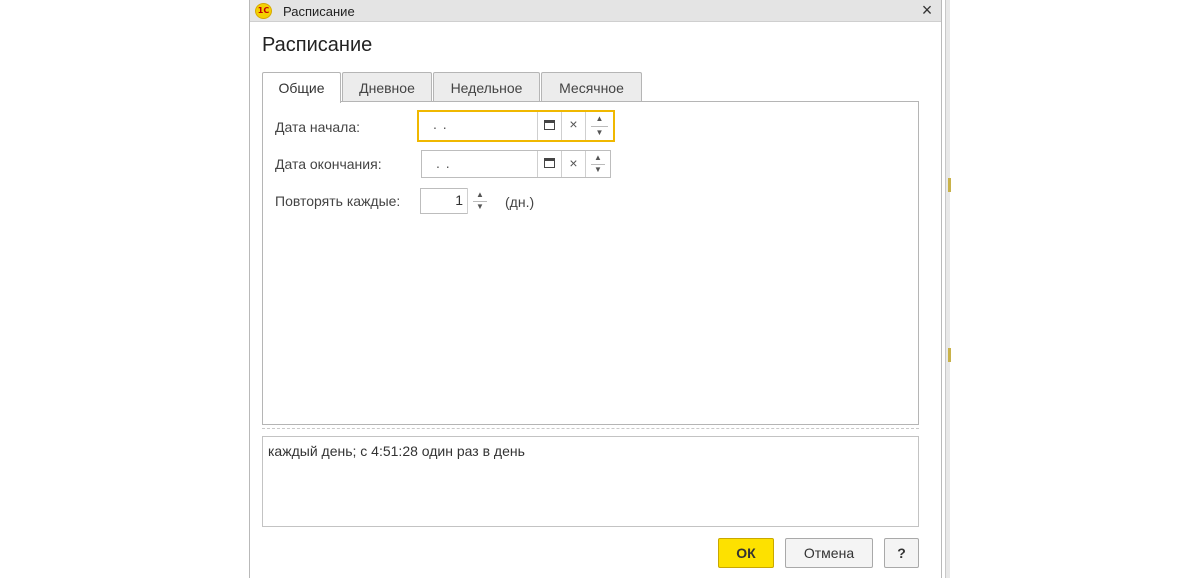  I want to click on window-title: Расписание, so click(319, 11).